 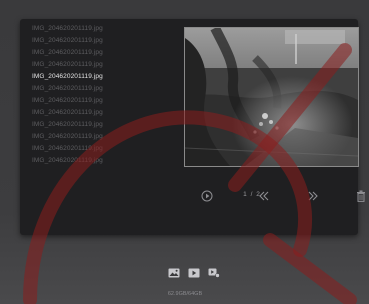 I want to click on mode-bar, so click(x=194, y=274).